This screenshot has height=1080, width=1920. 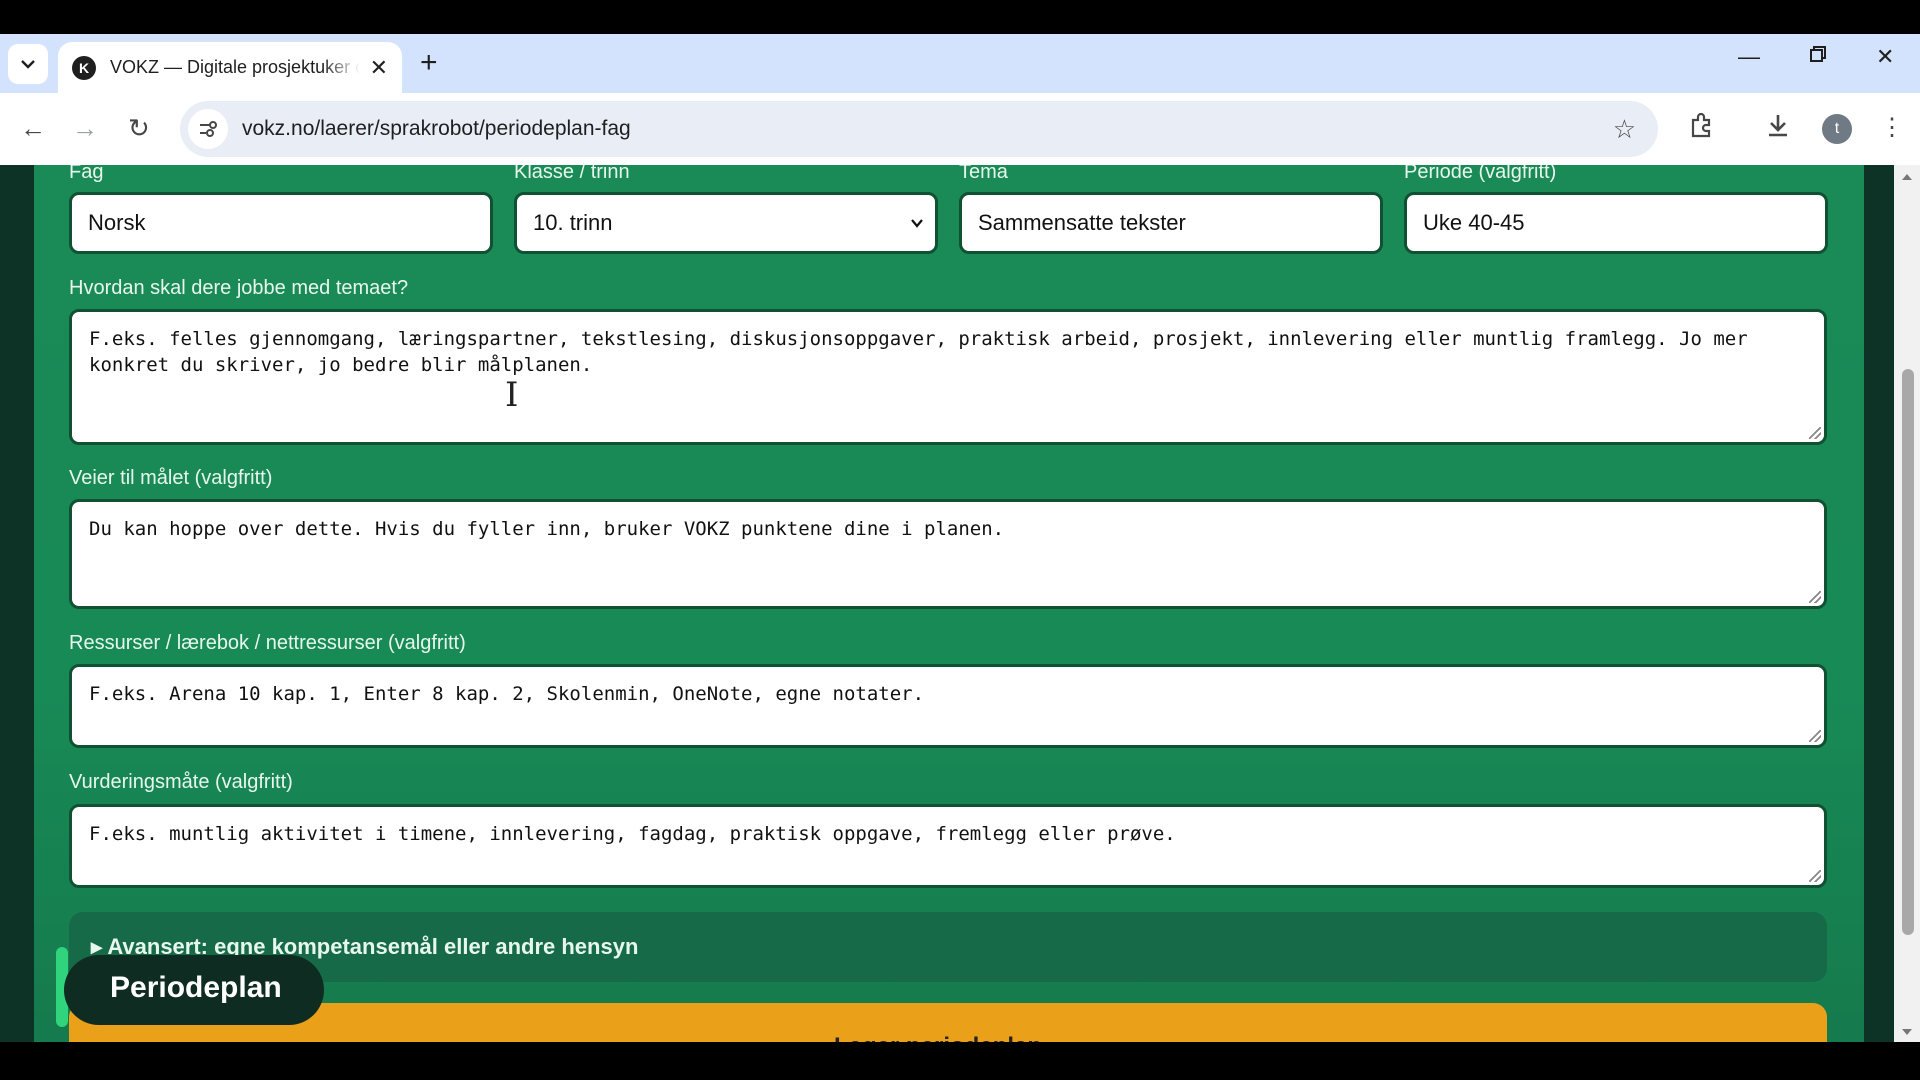 I want to click on scroll-up-icon, so click(x=1907, y=177).